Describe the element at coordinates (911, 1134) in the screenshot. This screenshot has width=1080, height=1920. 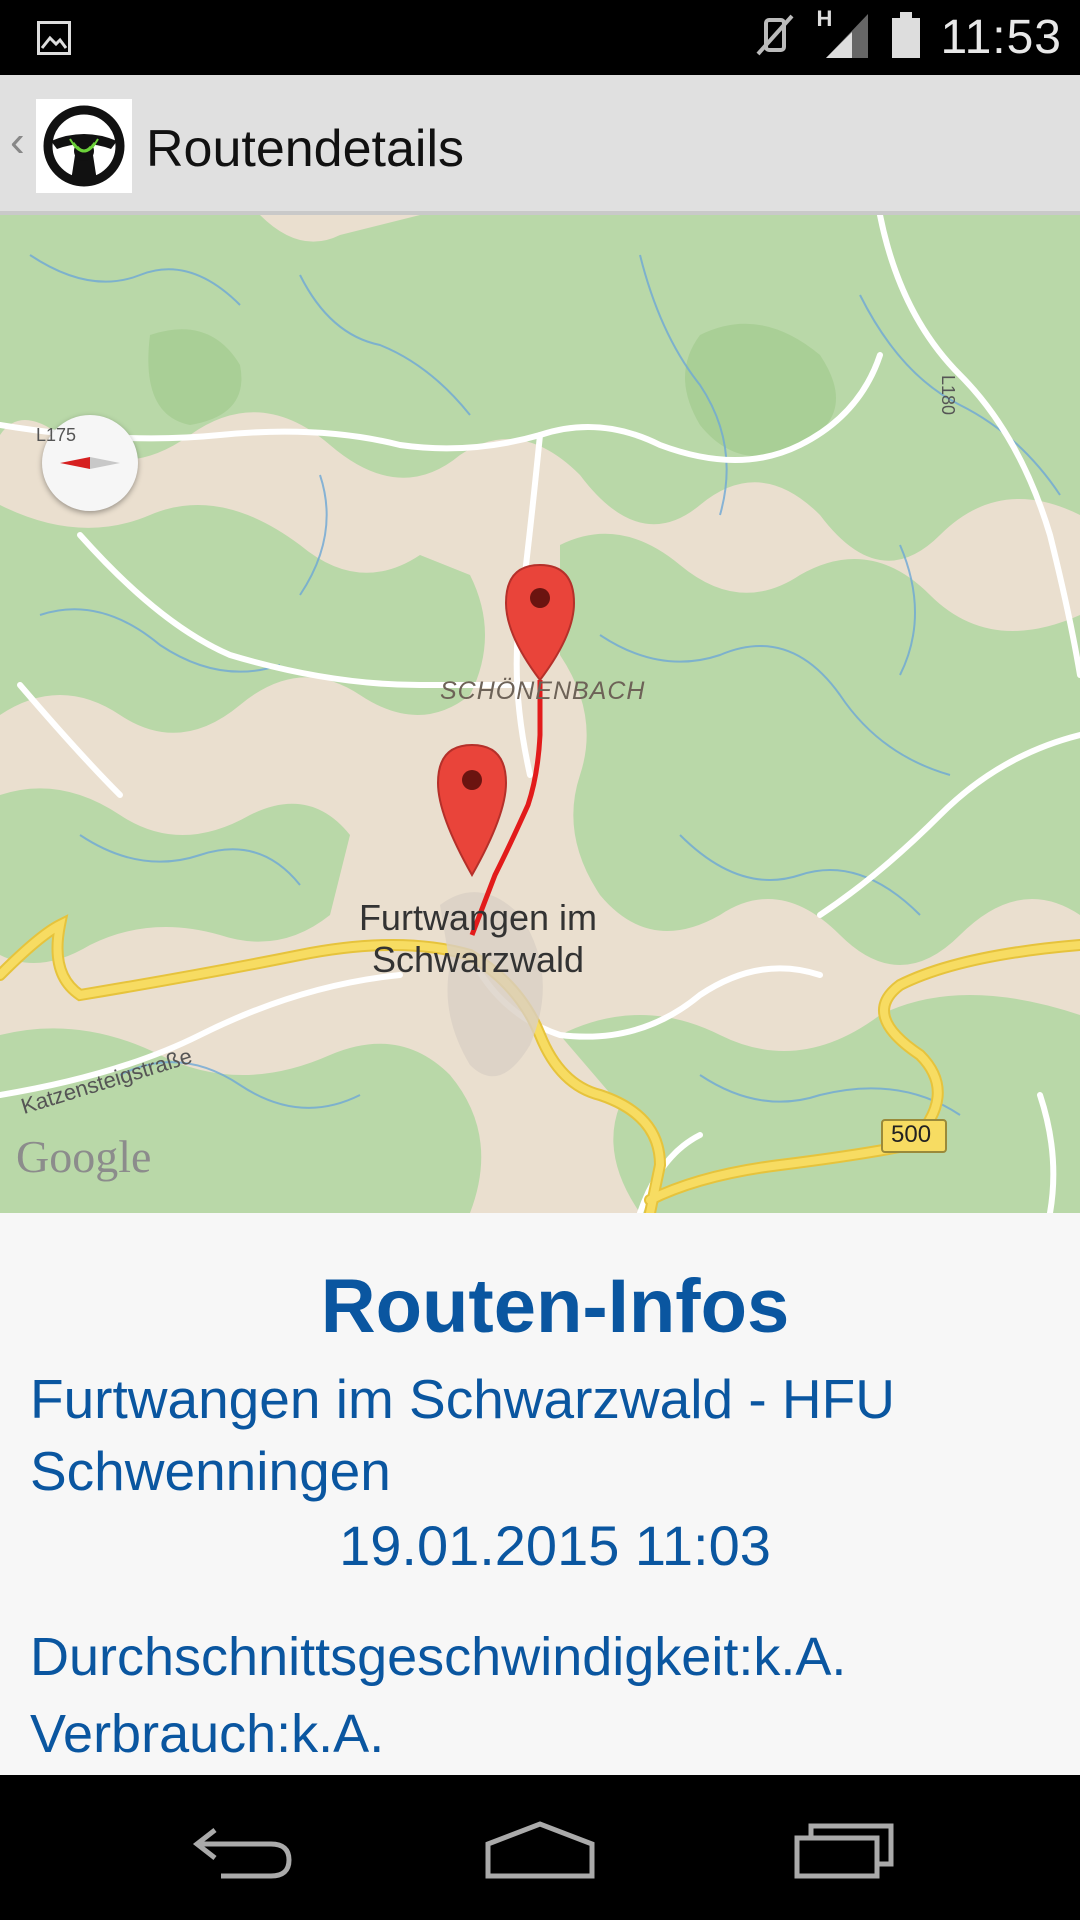
I see `map-label-road-500: 500` at that location.